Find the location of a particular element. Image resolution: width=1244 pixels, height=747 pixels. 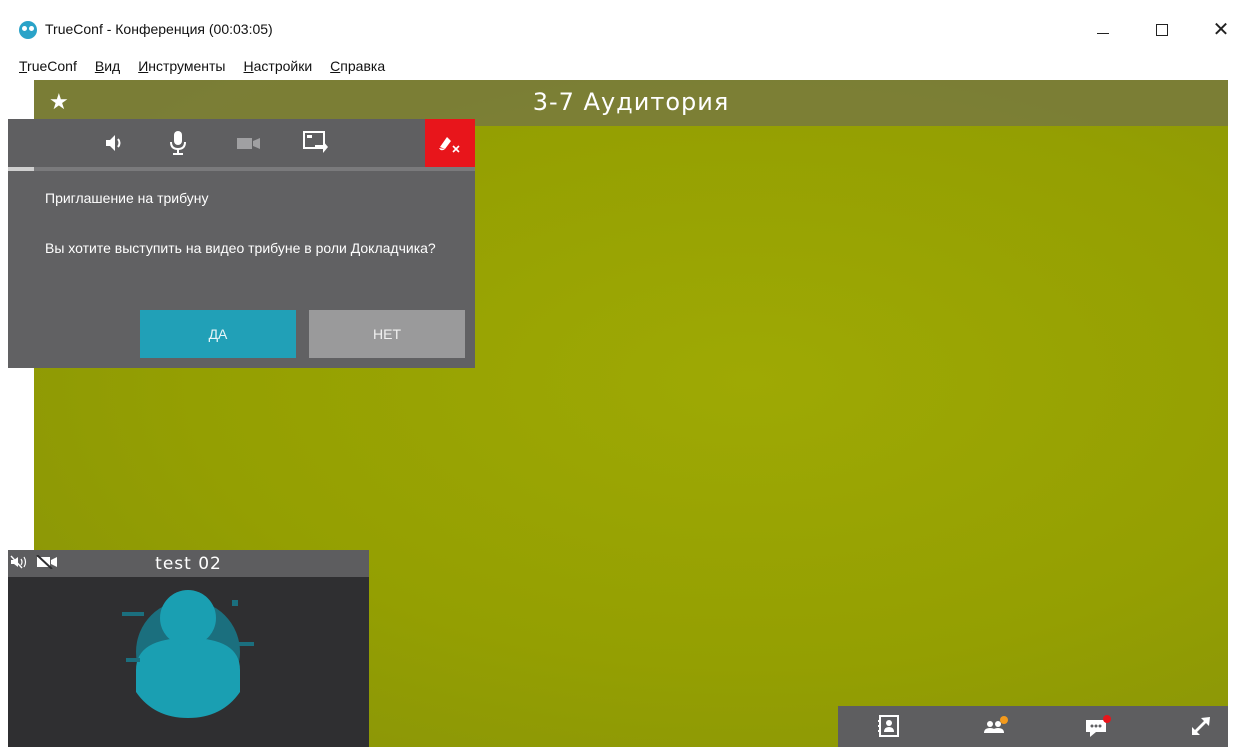

fullscreen-icon is located at coordinates (1201, 726).